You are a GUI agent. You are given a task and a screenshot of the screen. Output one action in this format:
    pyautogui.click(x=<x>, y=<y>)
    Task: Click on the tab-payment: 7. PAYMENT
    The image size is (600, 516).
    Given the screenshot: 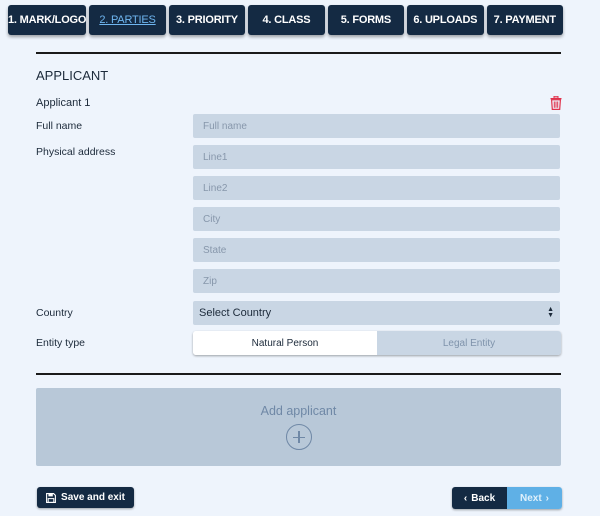 What is the action you would take?
    pyautogui.click(x=524, y=20)
    